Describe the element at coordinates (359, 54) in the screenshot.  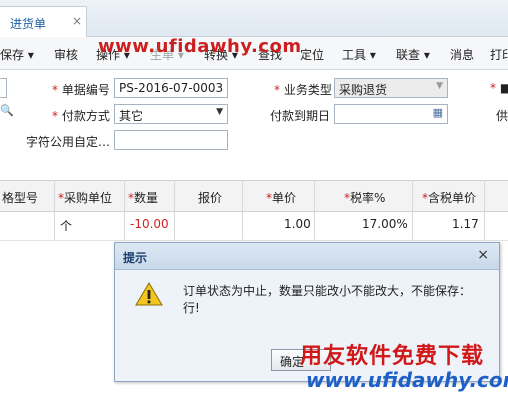
I see `tools-menu: 工具 ▾` at that location.